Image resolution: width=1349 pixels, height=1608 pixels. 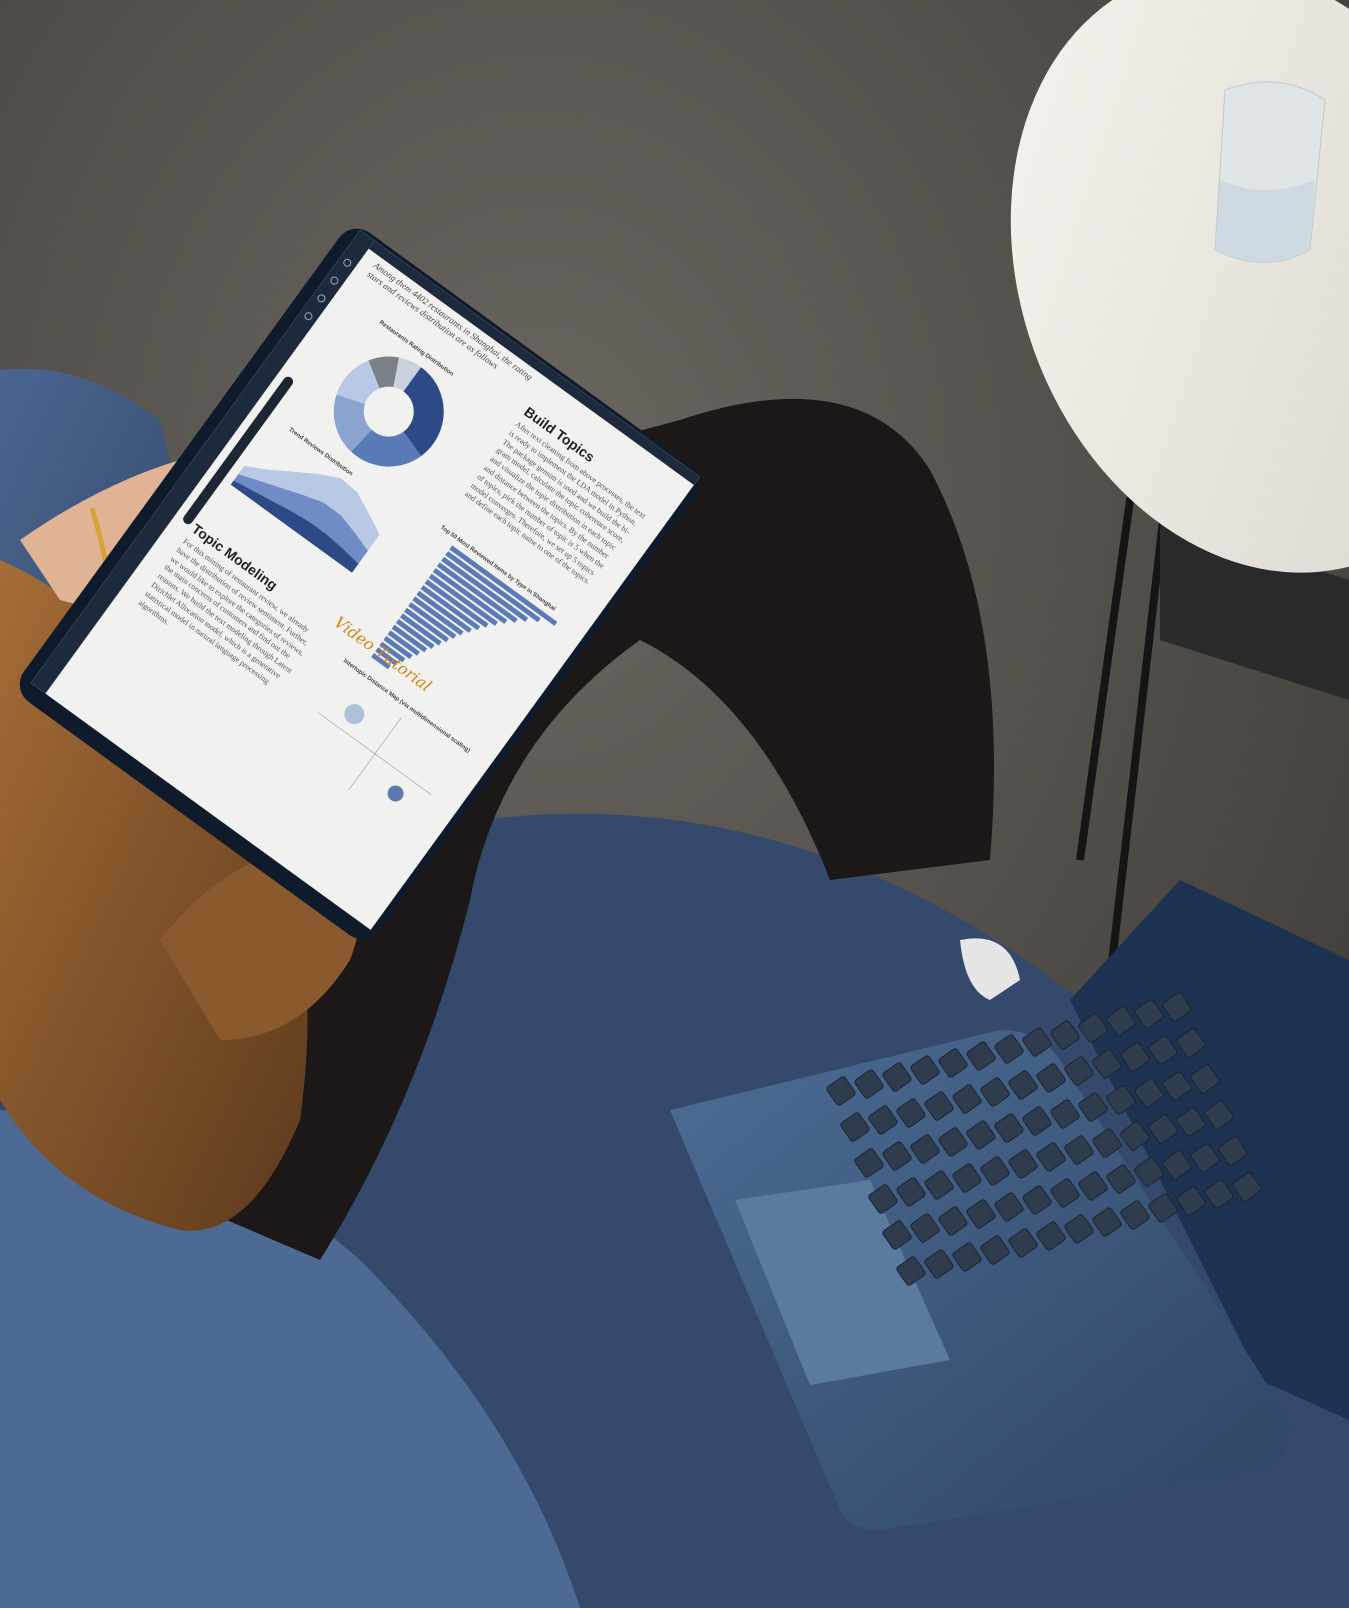 I want to click on water-glass, so click(x=1270, y=172).